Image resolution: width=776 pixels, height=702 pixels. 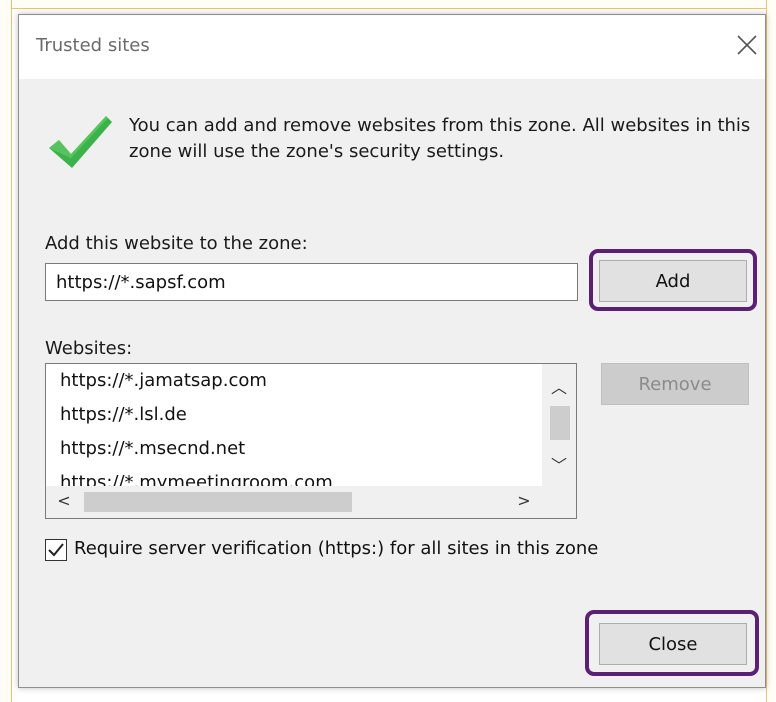 What do you see at coordinates (392, 47) in the screenshot?
I see `title-bar: Trusted sites` at bounding box center [392, 47].